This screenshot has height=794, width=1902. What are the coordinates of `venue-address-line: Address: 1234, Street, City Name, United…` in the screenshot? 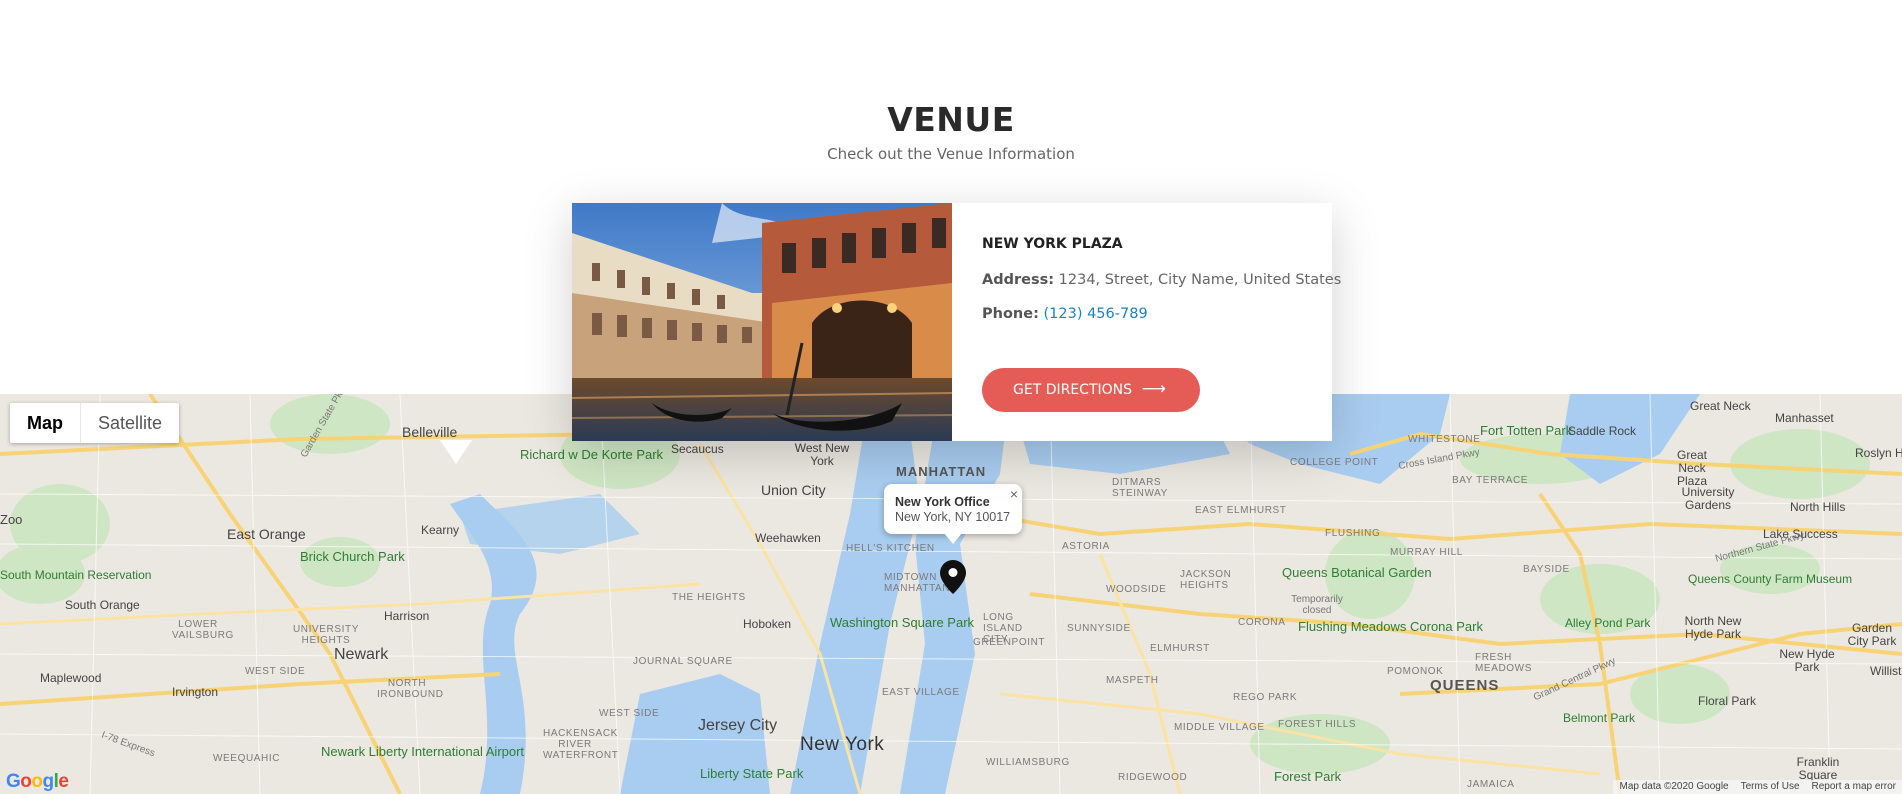 It's located at (1161, 280).